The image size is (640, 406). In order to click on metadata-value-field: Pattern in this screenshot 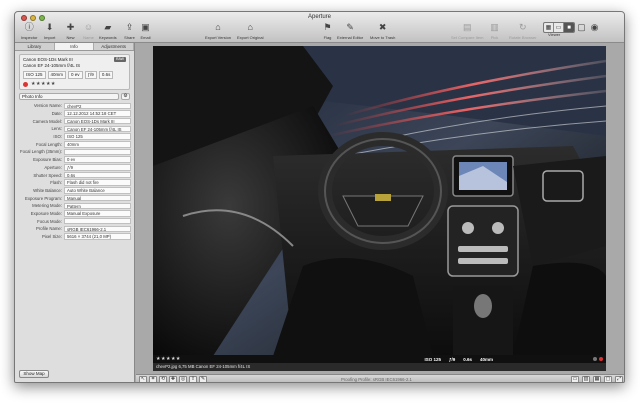, I will do `click(97, 206)`.